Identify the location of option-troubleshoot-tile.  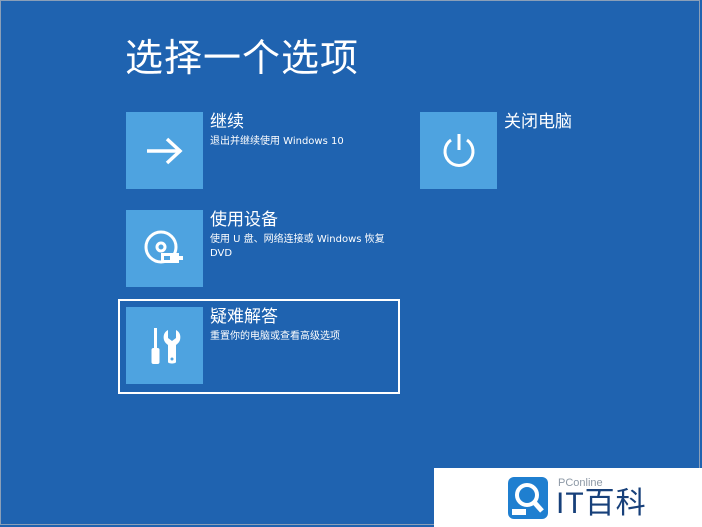
(164, 345).